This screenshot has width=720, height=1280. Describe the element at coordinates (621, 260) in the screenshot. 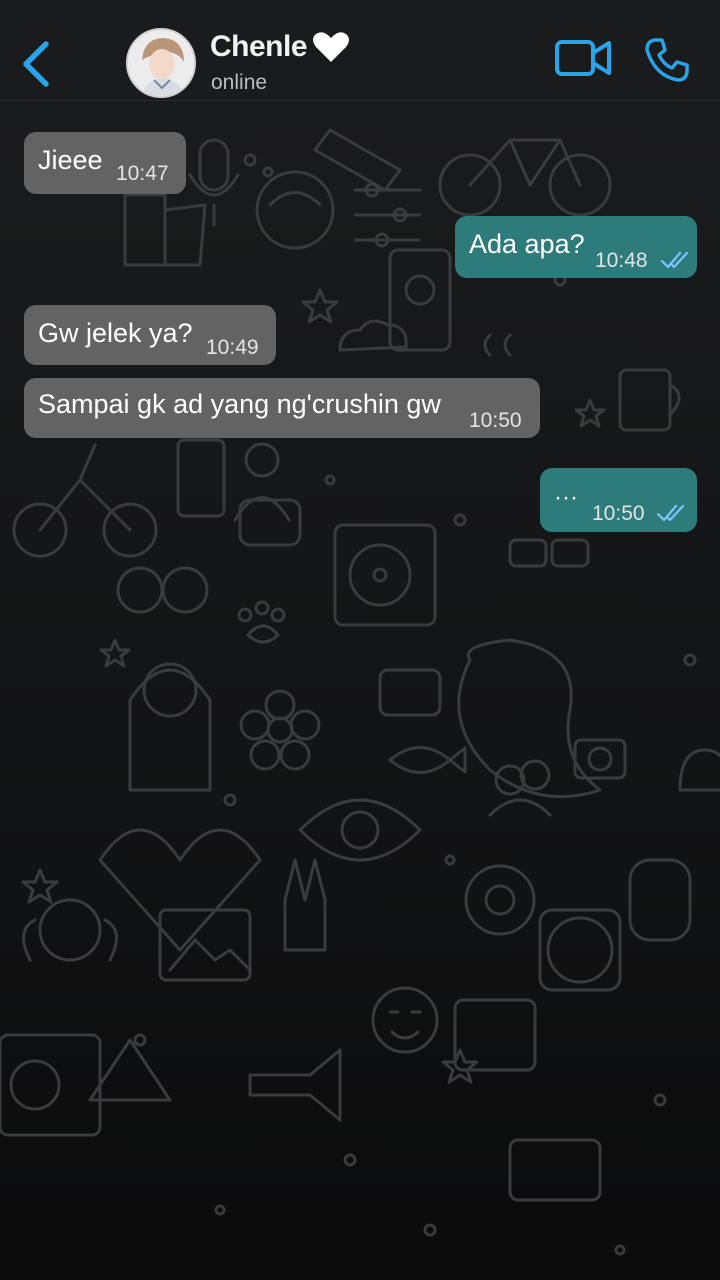

I see `message-time: 10:48` at that location.